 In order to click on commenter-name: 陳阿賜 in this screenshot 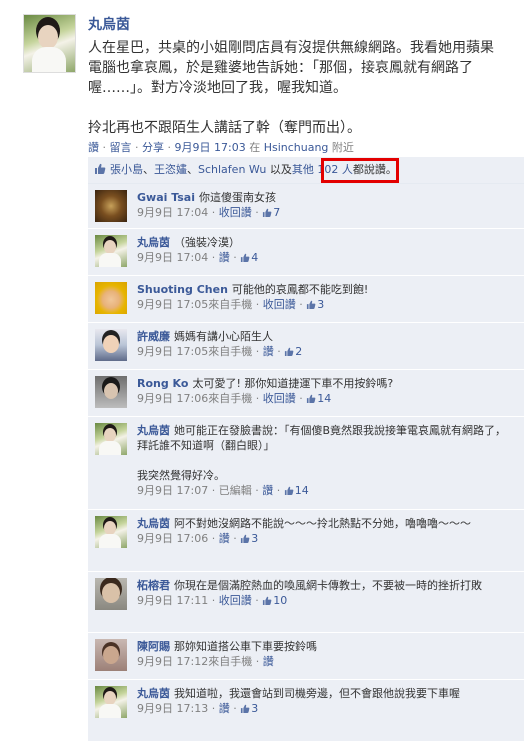, I will do `click(153, 646)`.